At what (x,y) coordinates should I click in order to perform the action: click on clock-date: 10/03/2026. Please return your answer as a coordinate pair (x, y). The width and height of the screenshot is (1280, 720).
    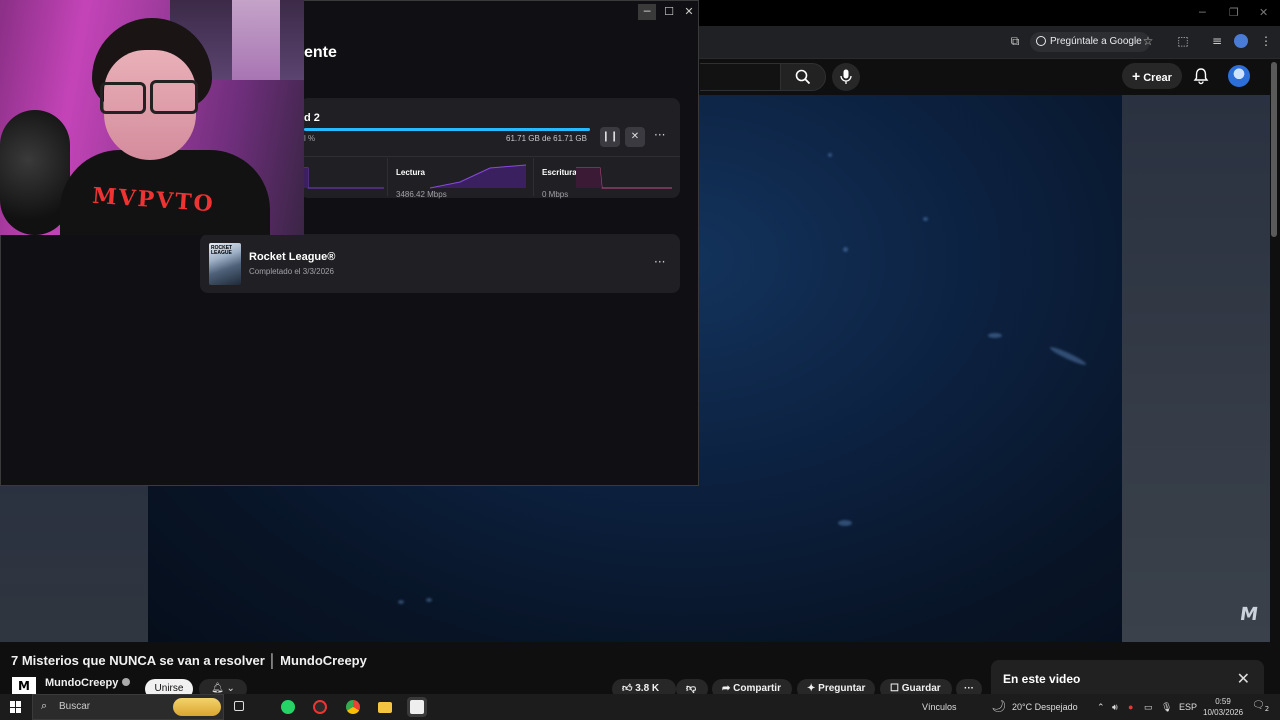
    Looking at the image, I should click on (1223, 712).